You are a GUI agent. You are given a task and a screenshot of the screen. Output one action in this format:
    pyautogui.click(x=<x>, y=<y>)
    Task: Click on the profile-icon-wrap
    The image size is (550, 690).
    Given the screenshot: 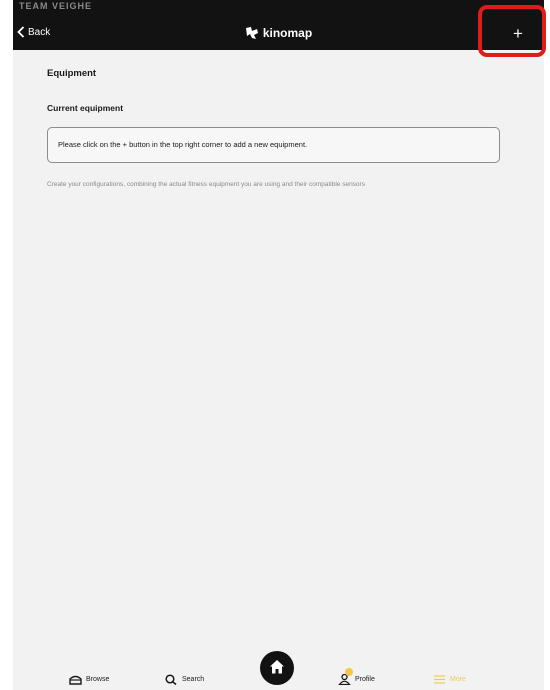 What is the action you would take?
    pyautogui.click(x=345, y=677)
    